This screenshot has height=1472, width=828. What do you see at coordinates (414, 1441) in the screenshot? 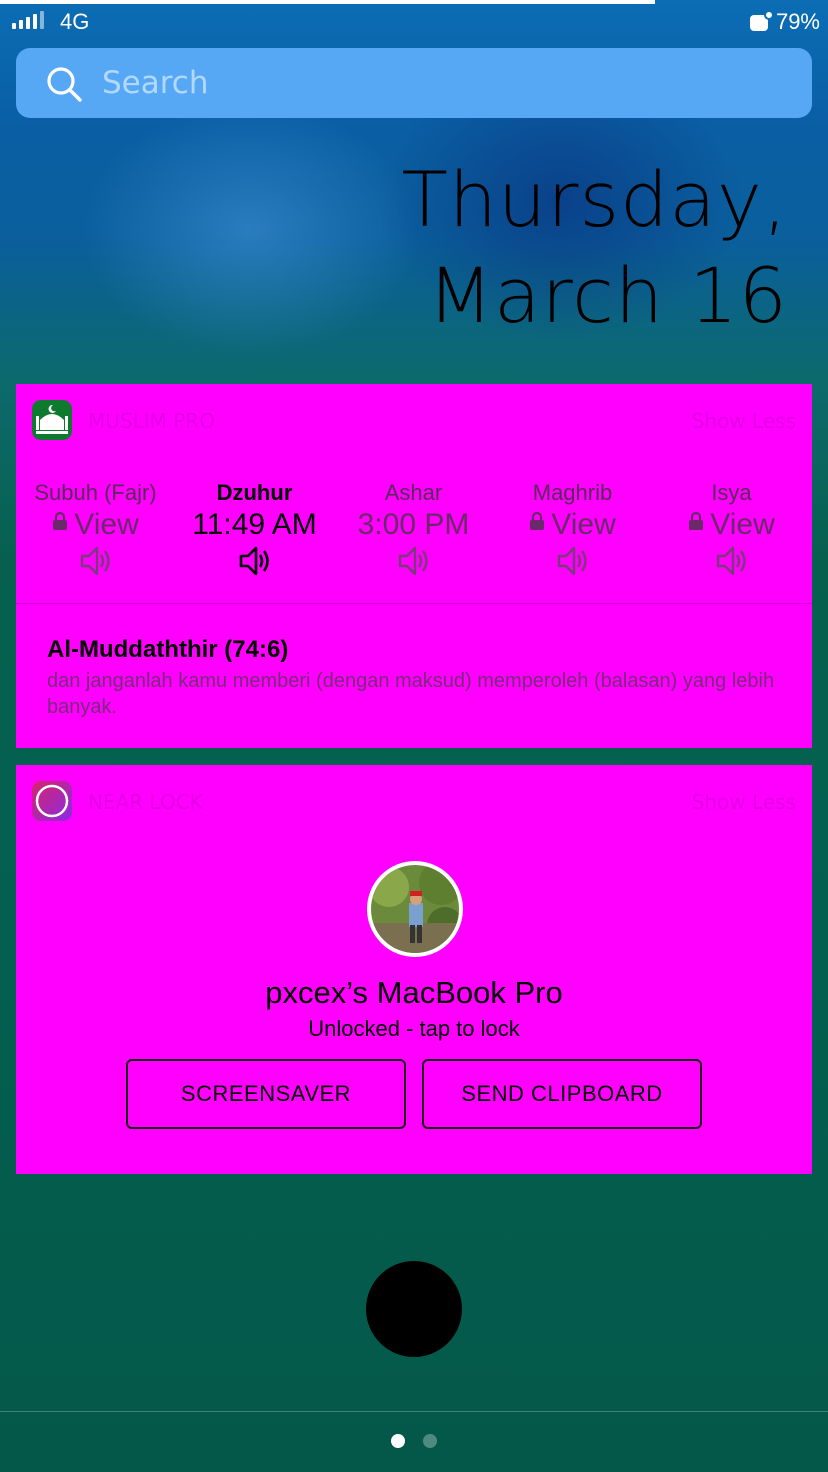
I see `page-indicator` at bounding box center [414, 1441].